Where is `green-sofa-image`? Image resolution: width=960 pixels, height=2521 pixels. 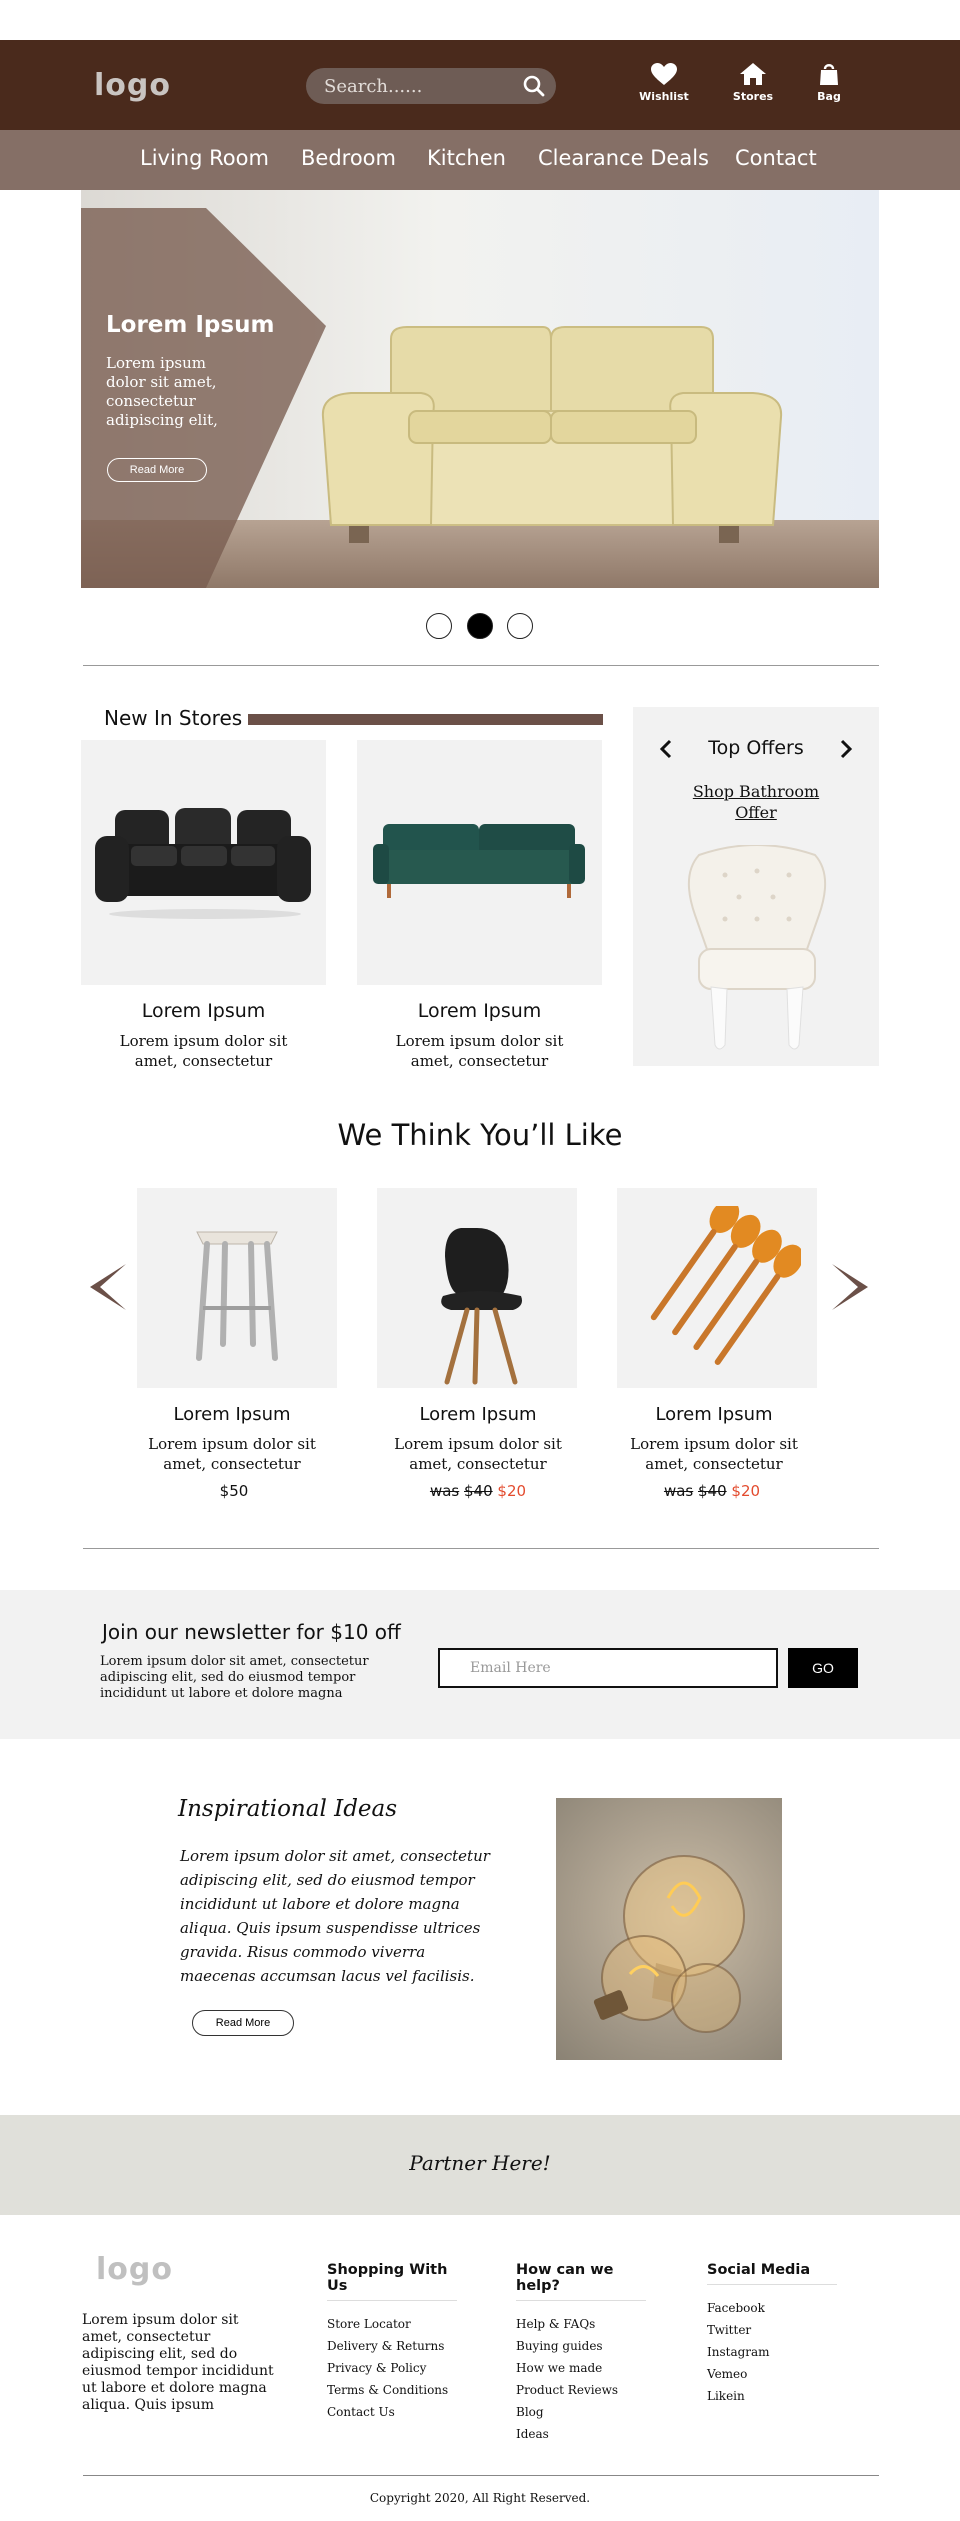
green-sofa-image is located at coordinates (479, 861).